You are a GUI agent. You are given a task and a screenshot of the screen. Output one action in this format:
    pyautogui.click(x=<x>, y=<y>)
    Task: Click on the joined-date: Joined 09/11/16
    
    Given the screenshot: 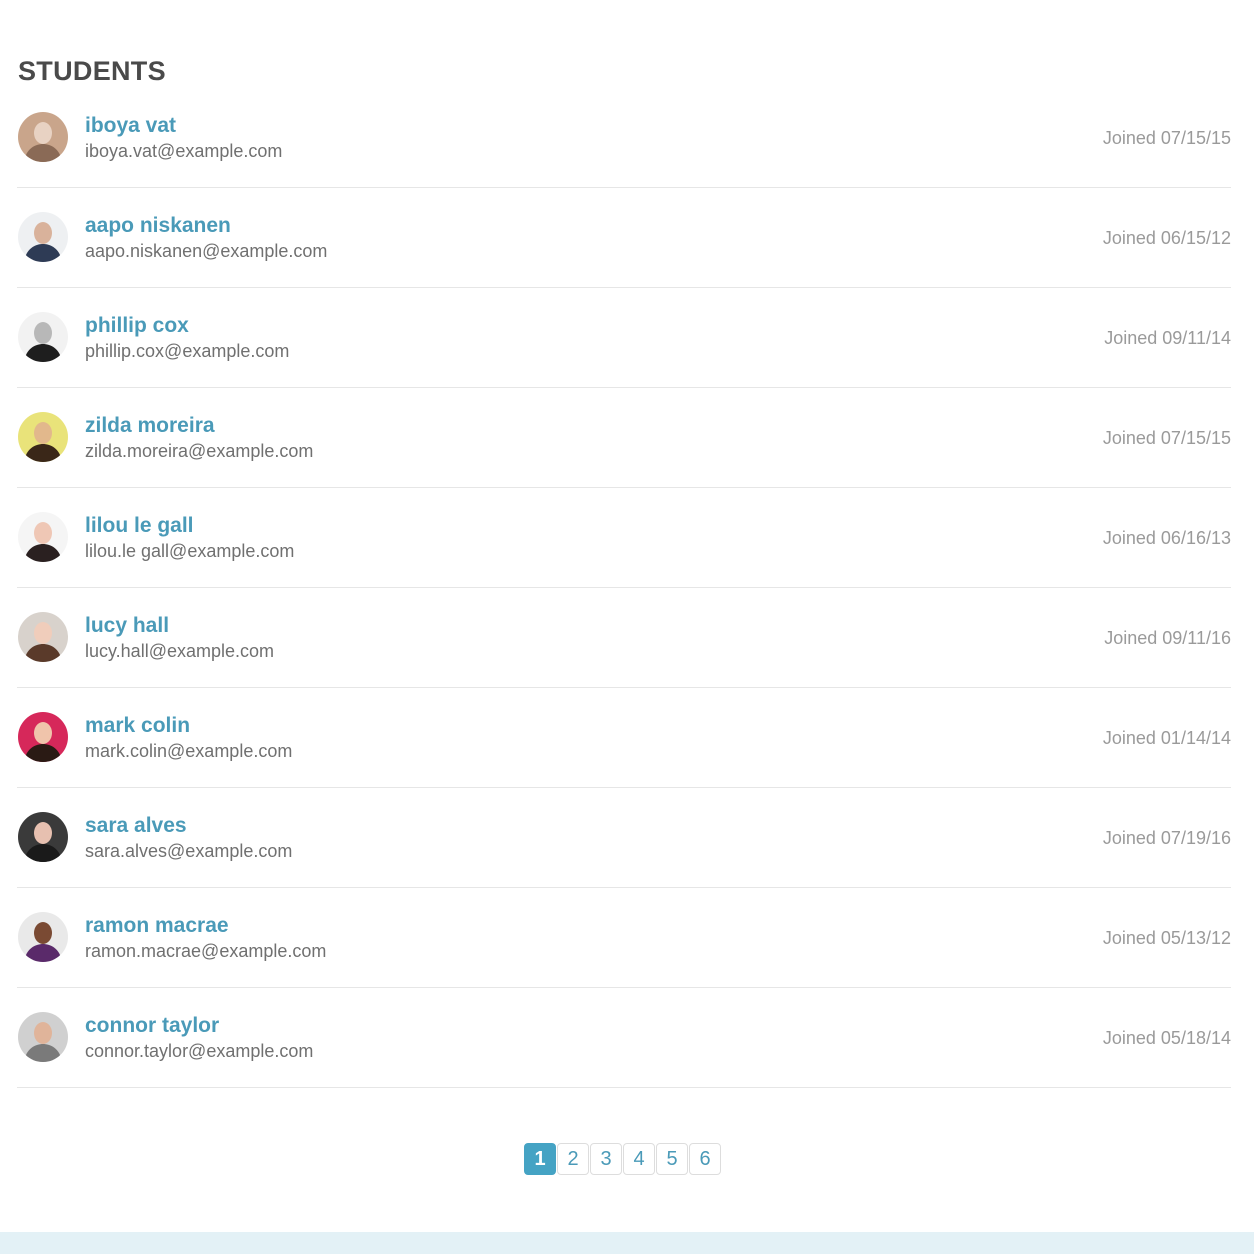 What is the action you would take?
    pyautogui.click(x=1167, y=638)
    